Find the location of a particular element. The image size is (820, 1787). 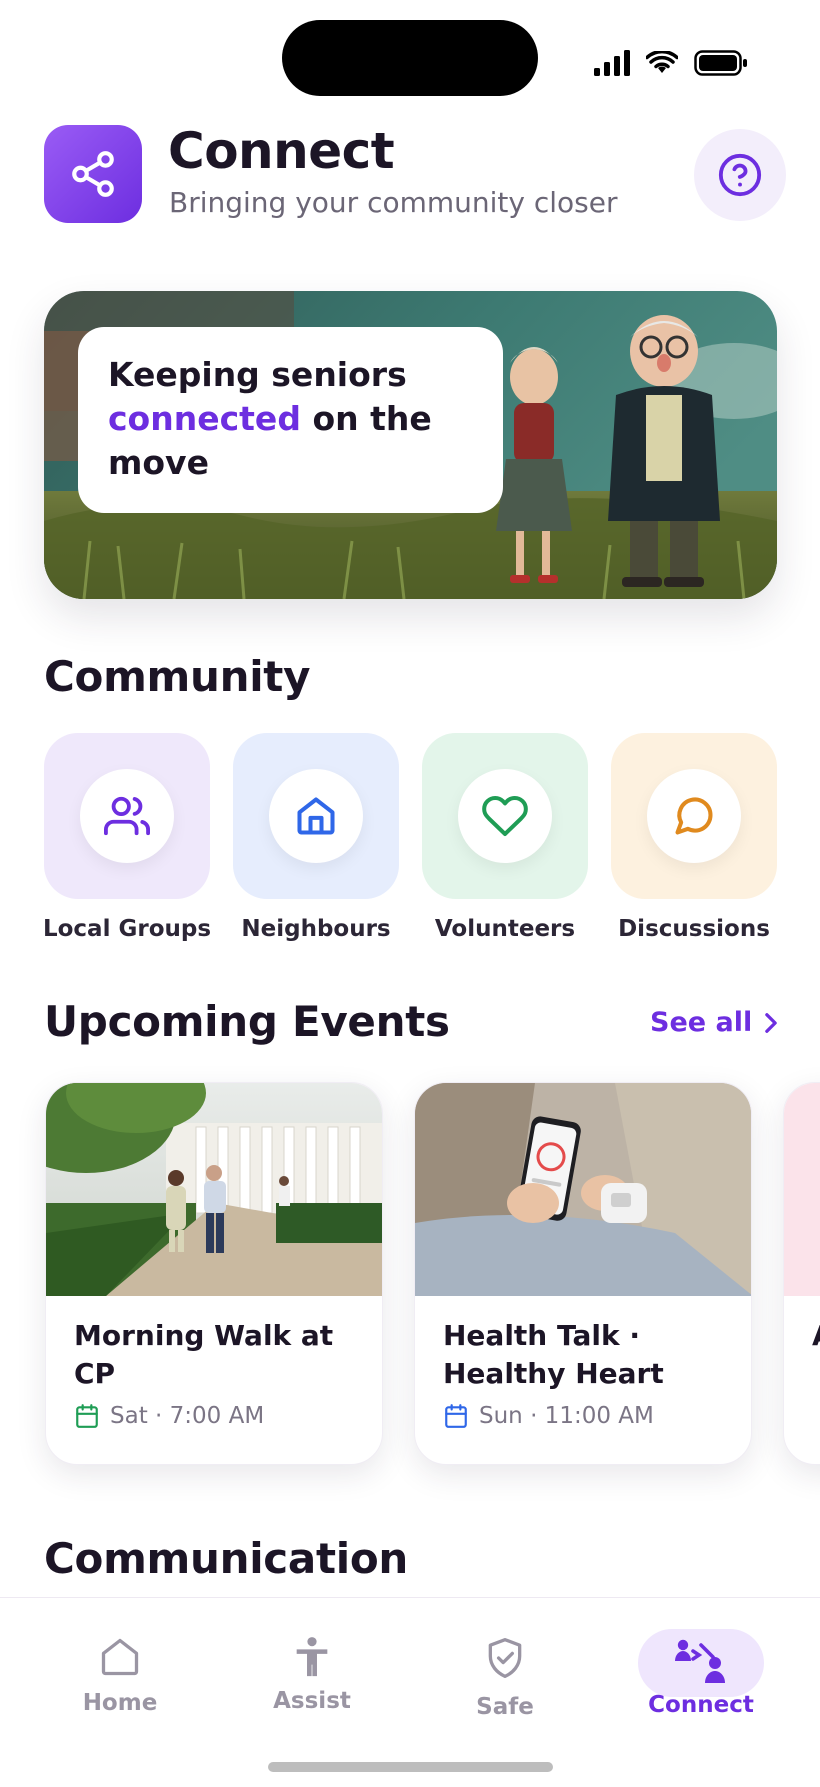

event-title: Health Talk · Healthy Heart is located at coordinates (553, 1354).